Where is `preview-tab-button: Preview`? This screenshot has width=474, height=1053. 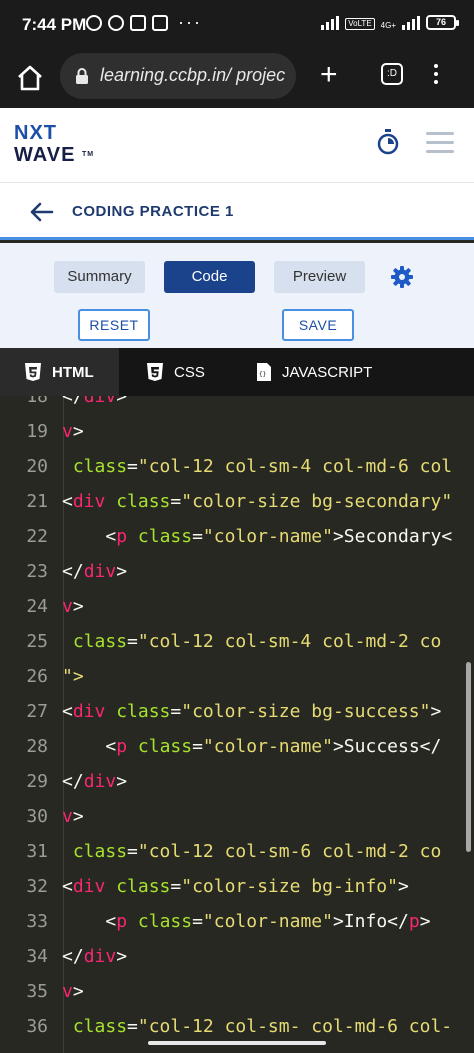
preview-tab-button: Preview is located at coordinates (319, 277).